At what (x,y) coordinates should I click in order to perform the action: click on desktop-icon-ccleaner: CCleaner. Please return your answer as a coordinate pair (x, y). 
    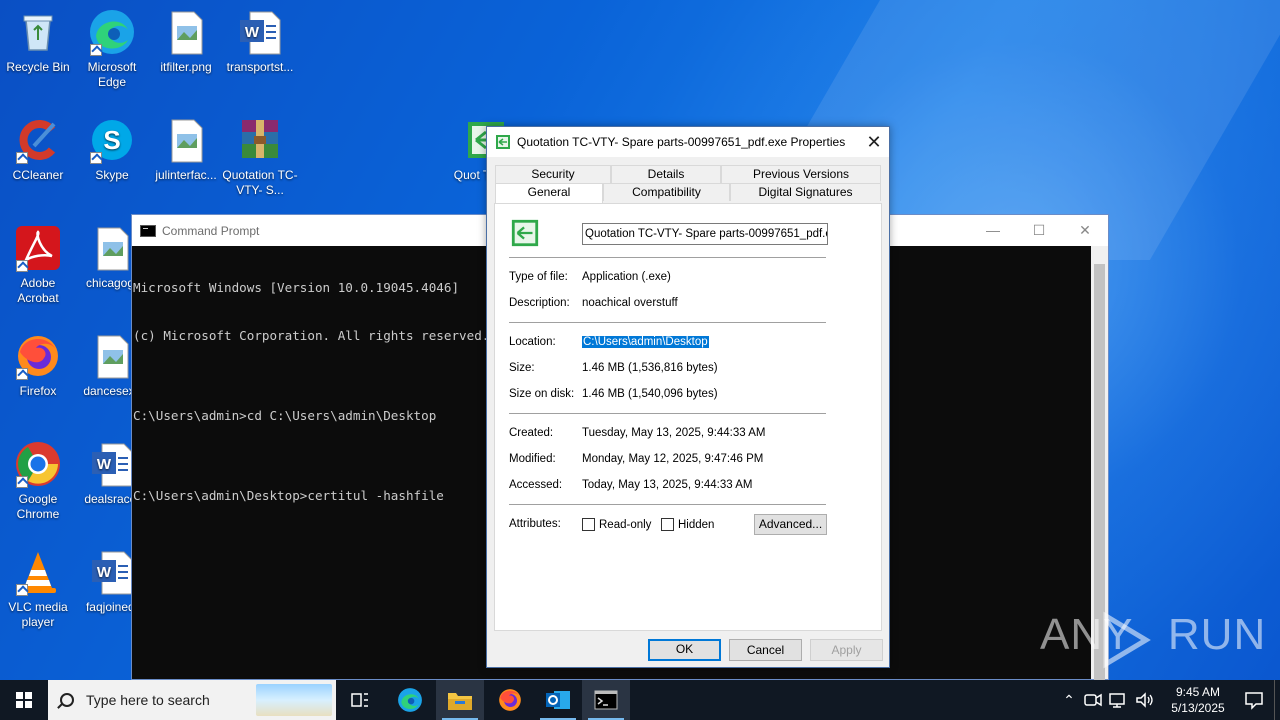
    Looking at the image, I should click on (38, 149).